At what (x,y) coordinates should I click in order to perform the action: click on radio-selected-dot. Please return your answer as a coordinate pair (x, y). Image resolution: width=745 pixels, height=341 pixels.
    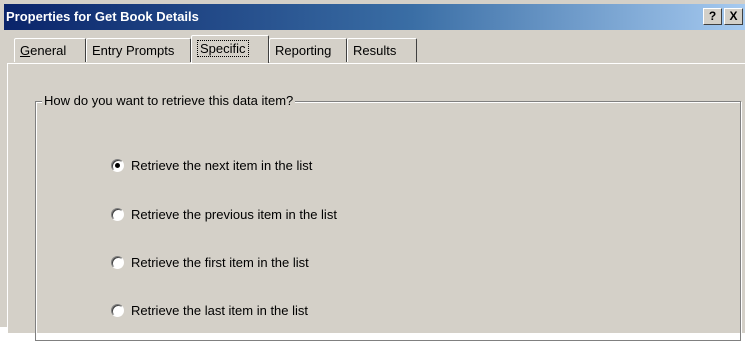
    Looking at the image, I should click on (117, 165).